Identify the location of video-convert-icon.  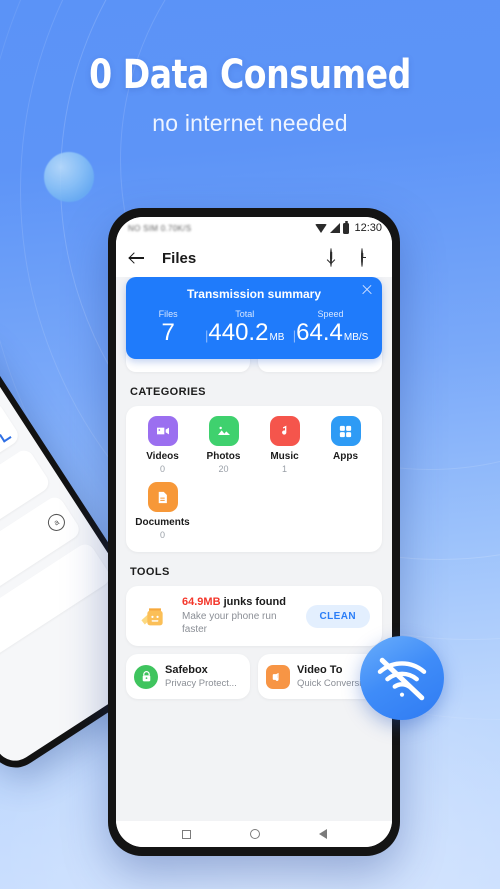
(278, 676).